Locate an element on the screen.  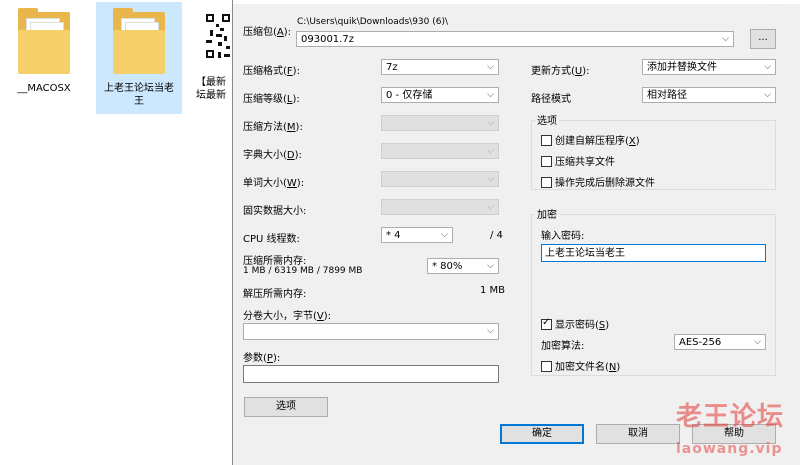
shared-checkbox: 压缩共享文件 is located at coordinates (578, 160).